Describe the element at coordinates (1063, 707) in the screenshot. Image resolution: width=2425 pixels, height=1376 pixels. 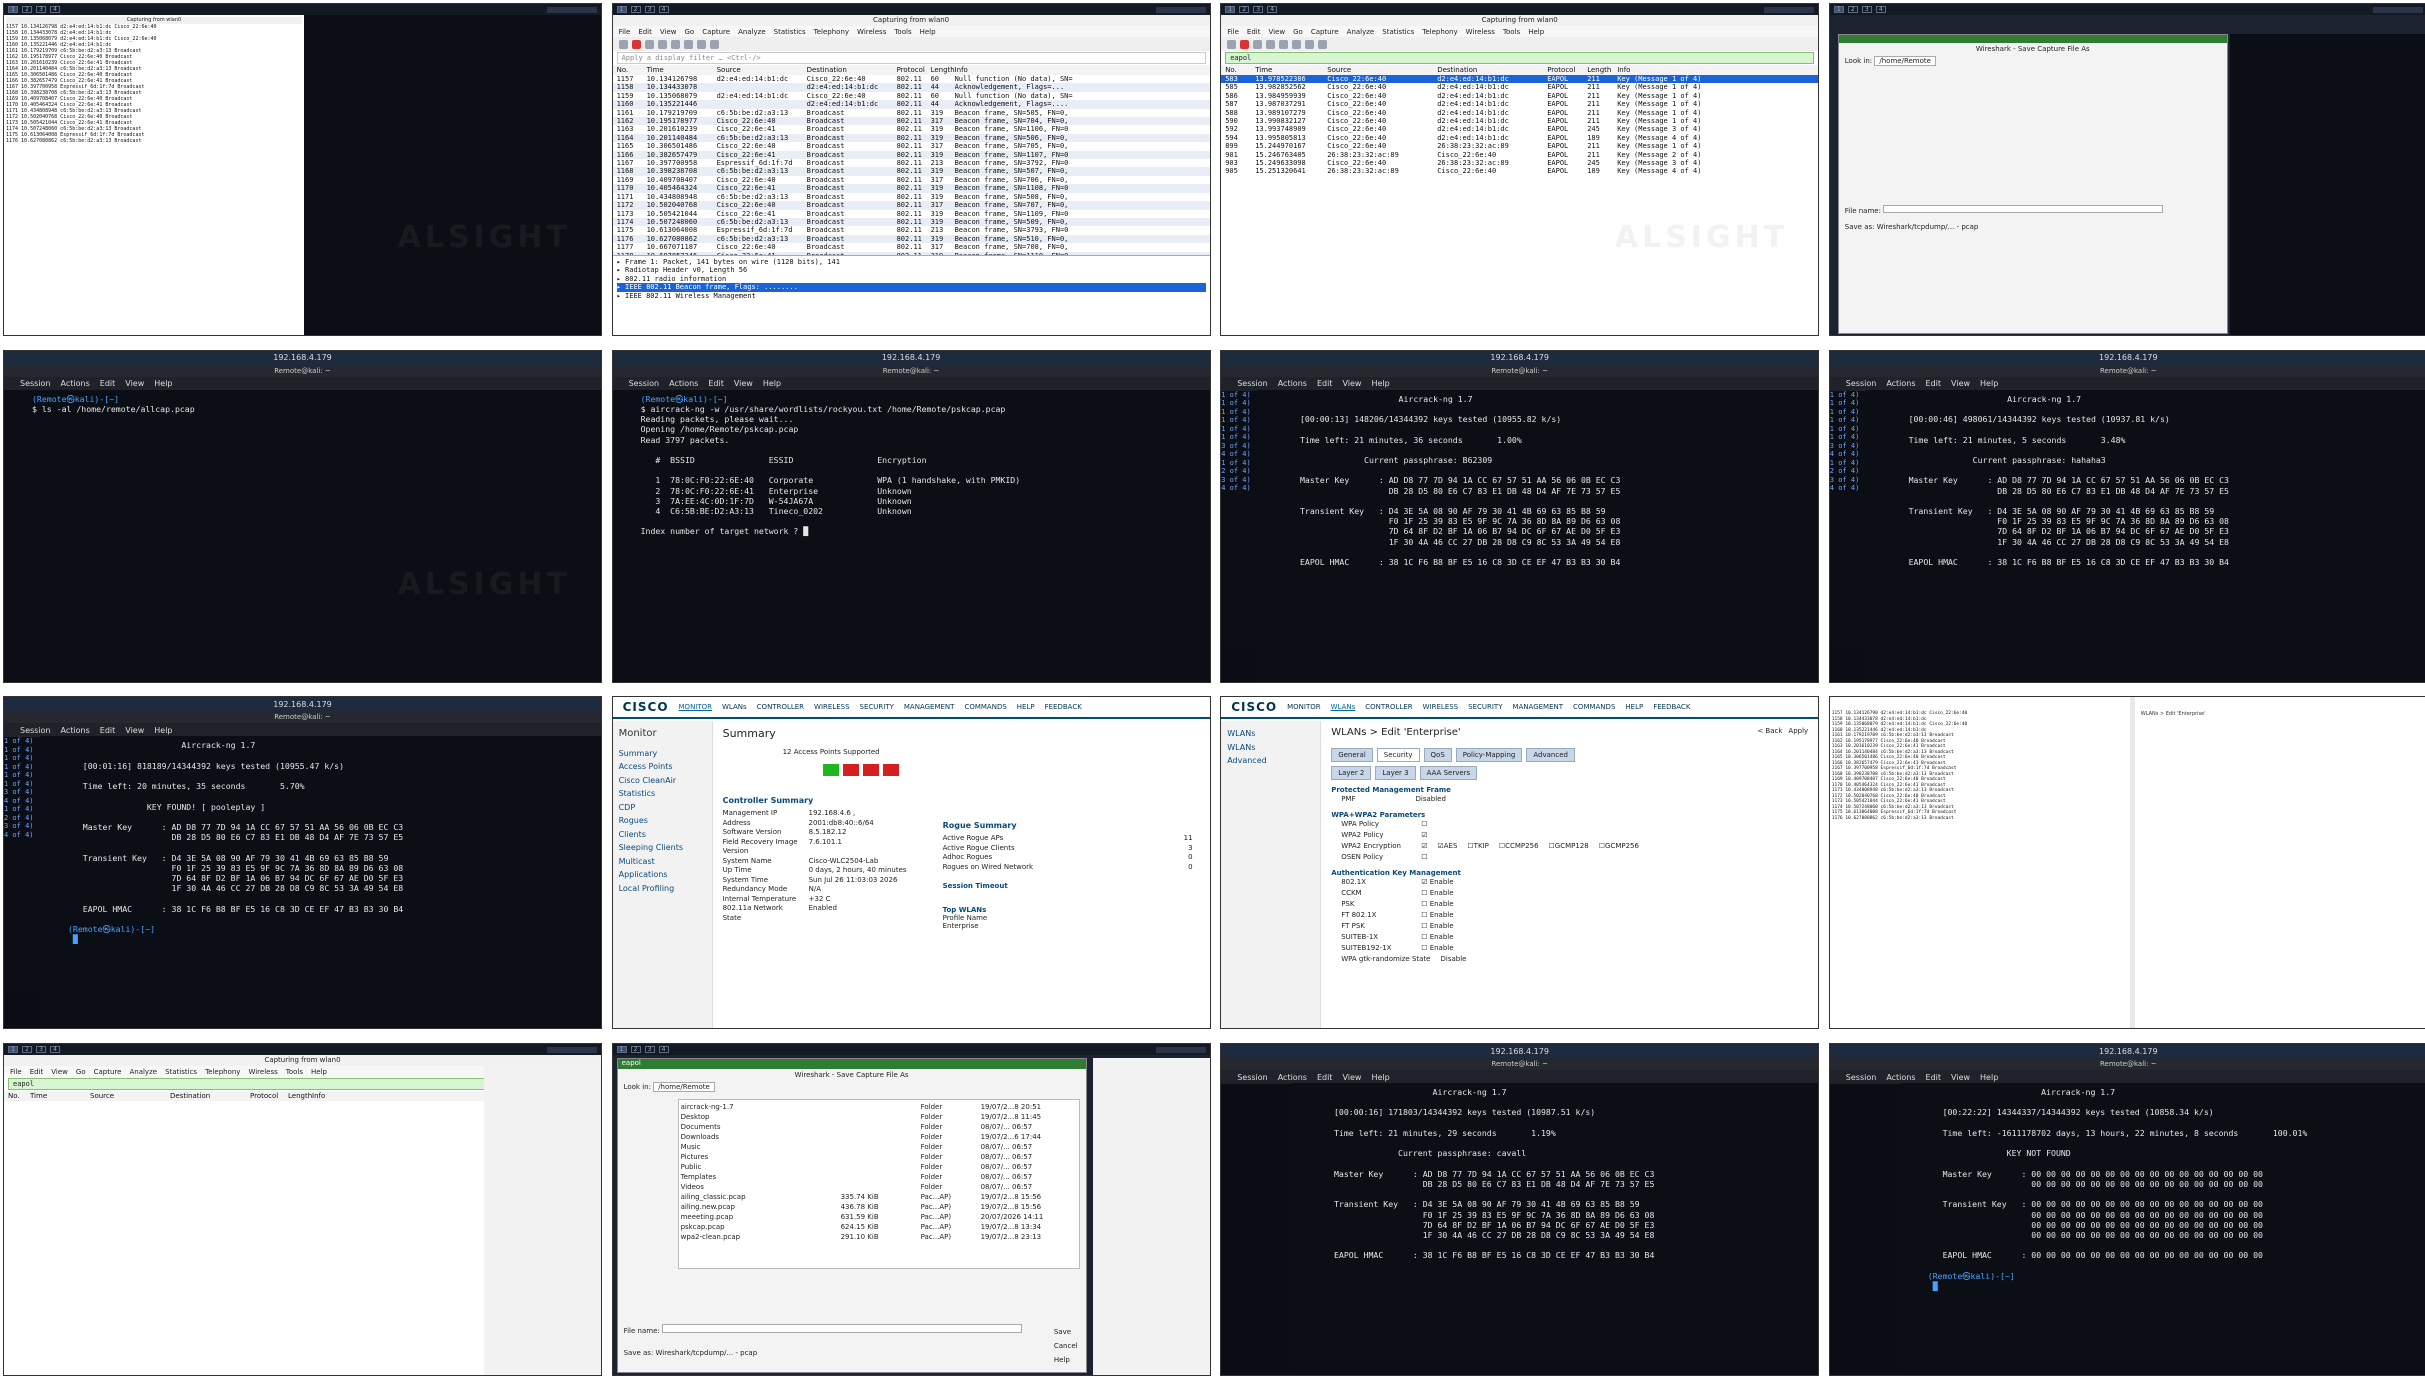
I see `cisco-nav-feedback: FEEDBACK` at that location.